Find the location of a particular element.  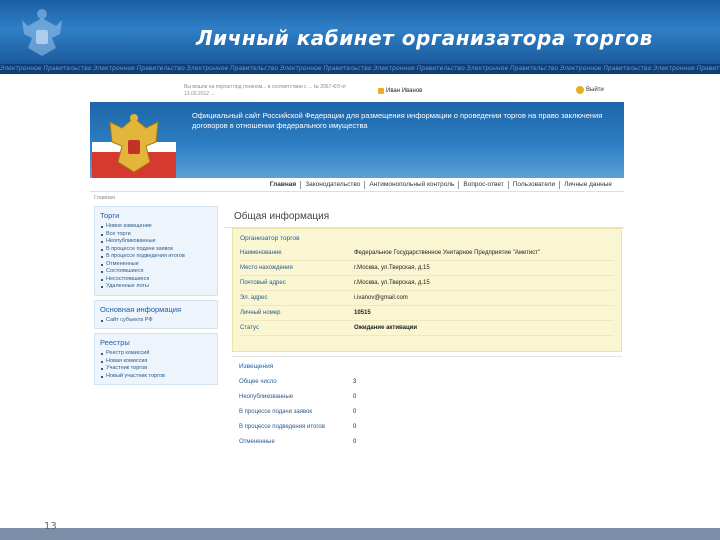

stat-row: В процессе подачи заявок 0 is located at coordinates (427, 411).